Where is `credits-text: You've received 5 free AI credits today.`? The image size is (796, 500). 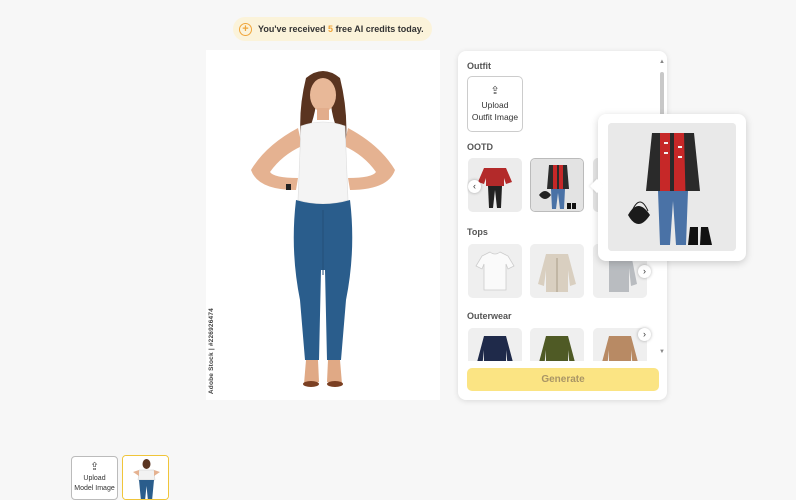
credits-text: You've received 5 free AI credits today. is located at coordinates (341, 29).